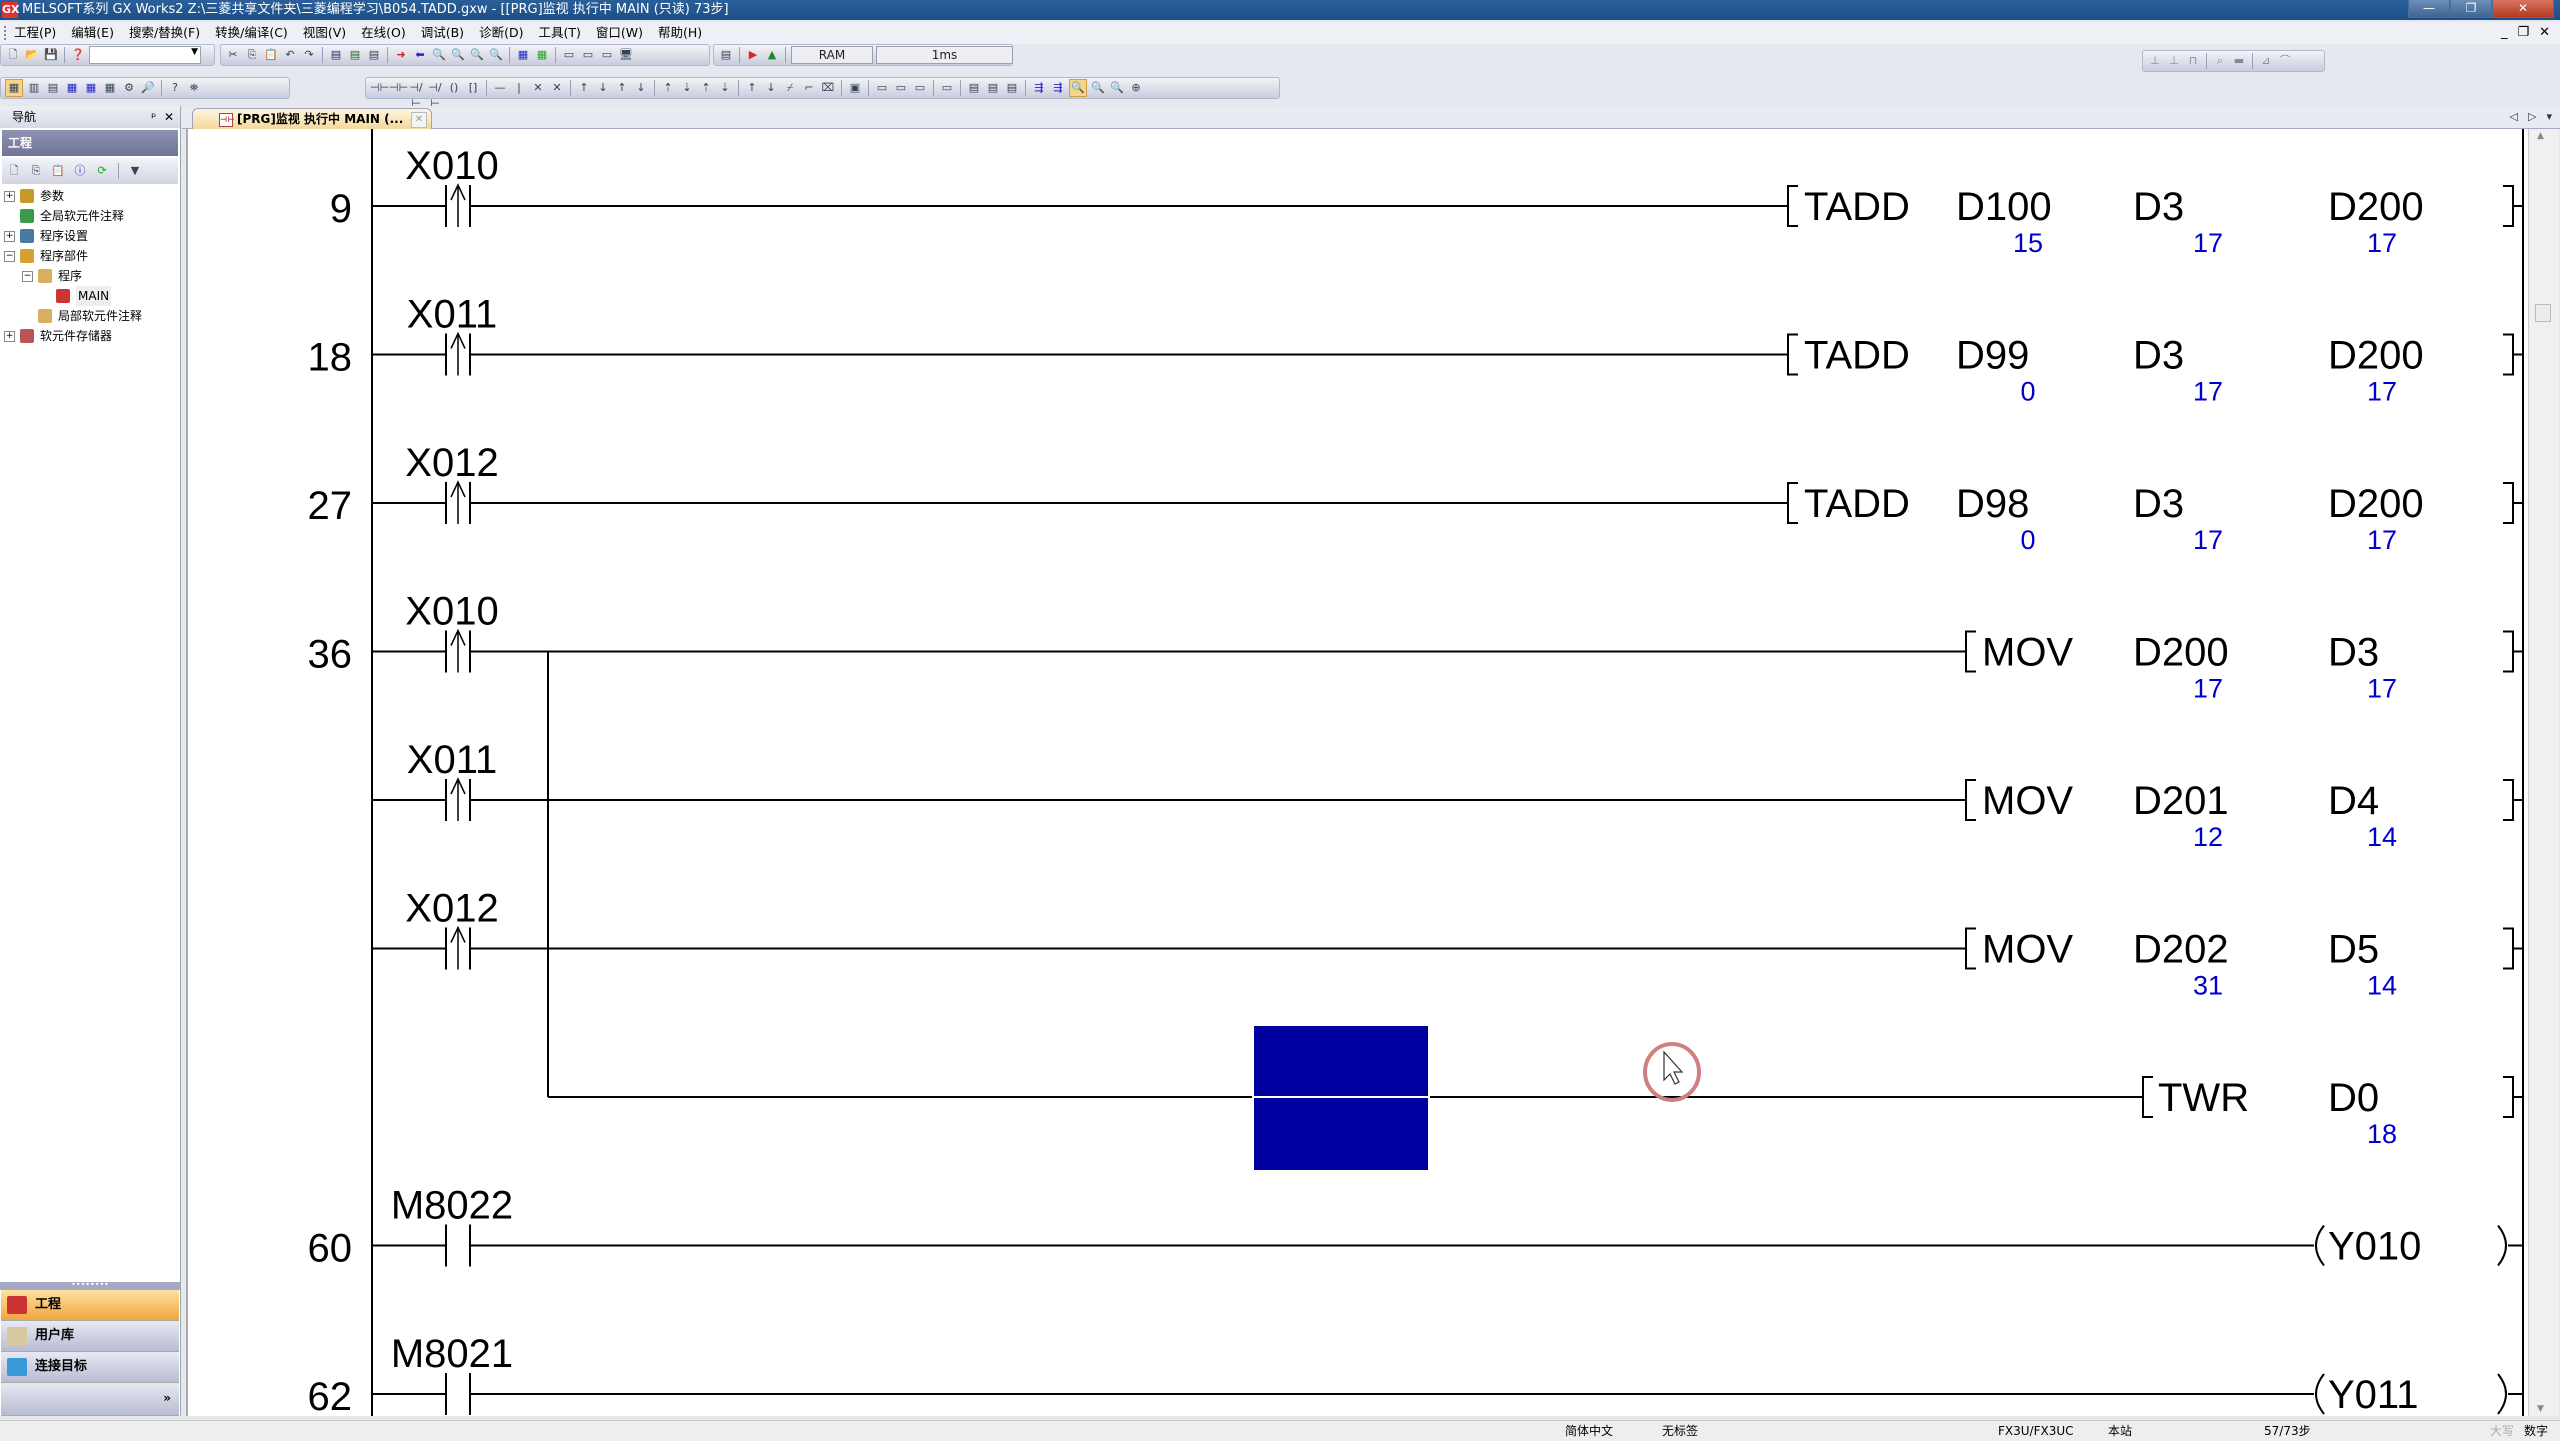  Describe the element at coordinates (309, 55) in the screenshot. I see `redo-icon: ↷` at that location.